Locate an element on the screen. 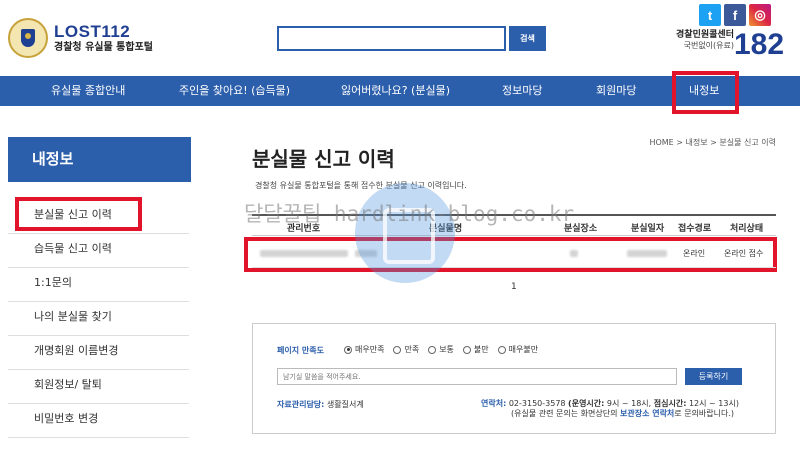  nav-item-info: 정보마당 is located at coordinates (522, 91).